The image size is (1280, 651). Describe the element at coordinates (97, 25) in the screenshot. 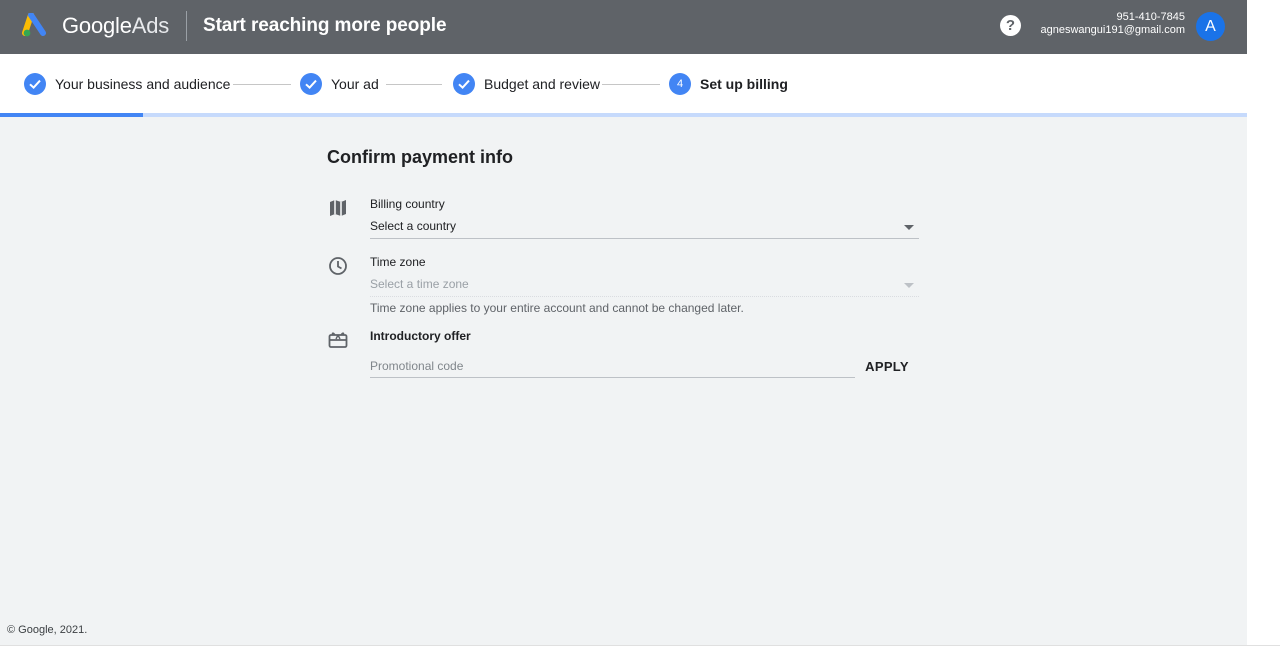

I see `brand-google: Google` at that location.